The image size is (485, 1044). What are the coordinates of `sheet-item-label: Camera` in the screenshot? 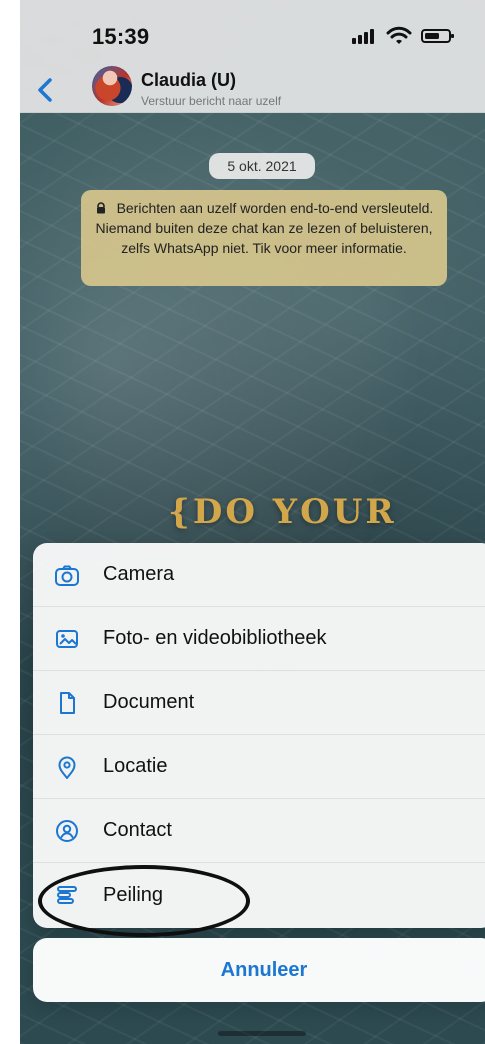 It's located at (139, 574).